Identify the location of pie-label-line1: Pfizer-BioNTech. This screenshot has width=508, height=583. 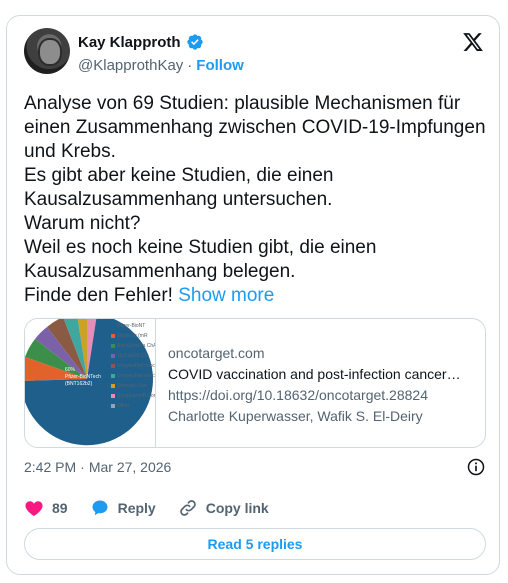
(83, 377).